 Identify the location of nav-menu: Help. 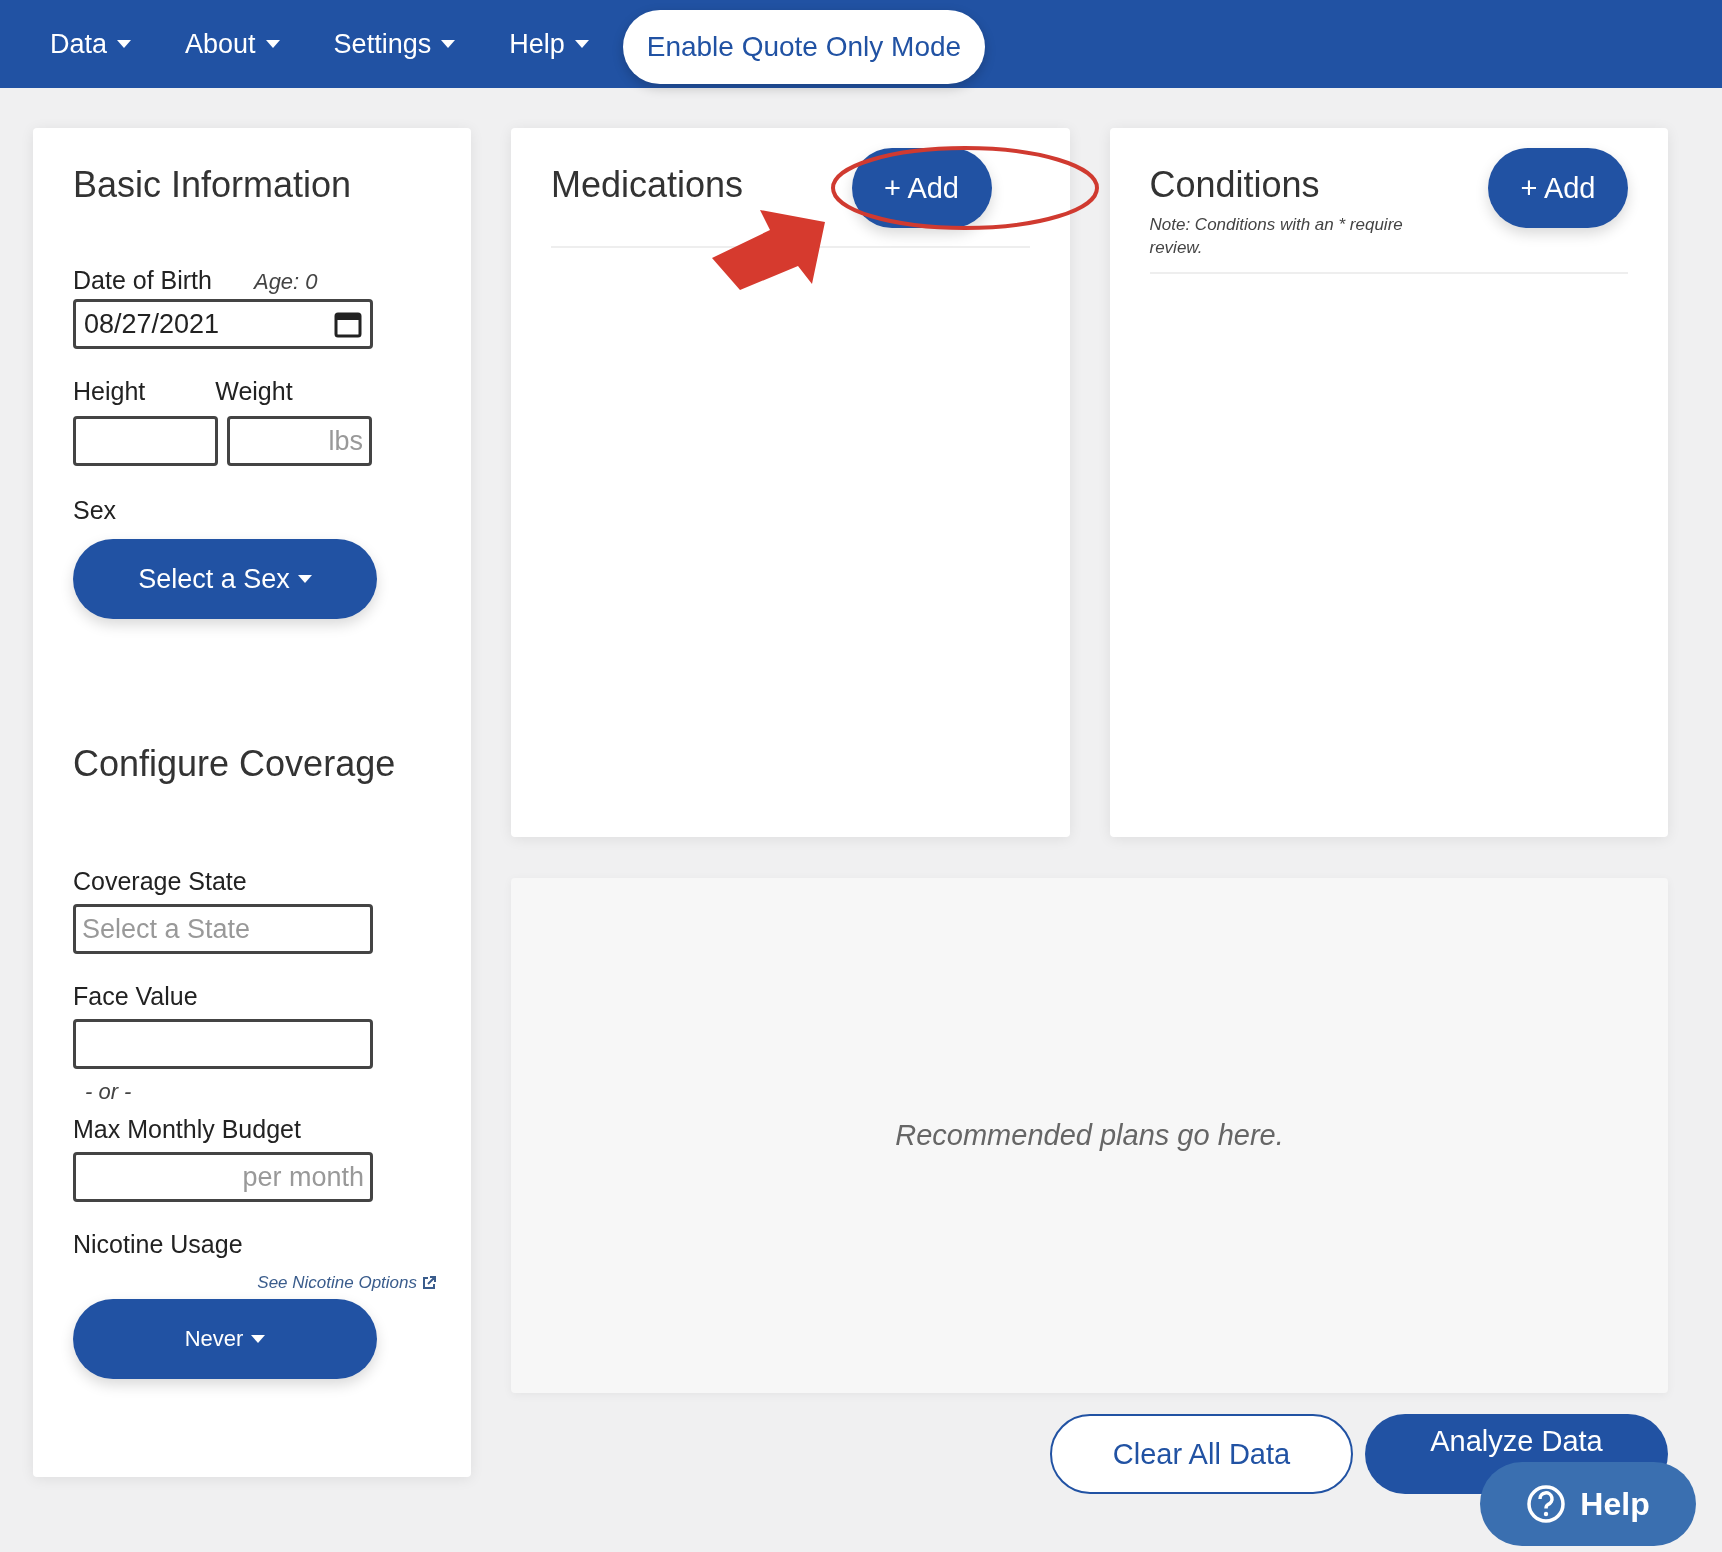
(549, 44).